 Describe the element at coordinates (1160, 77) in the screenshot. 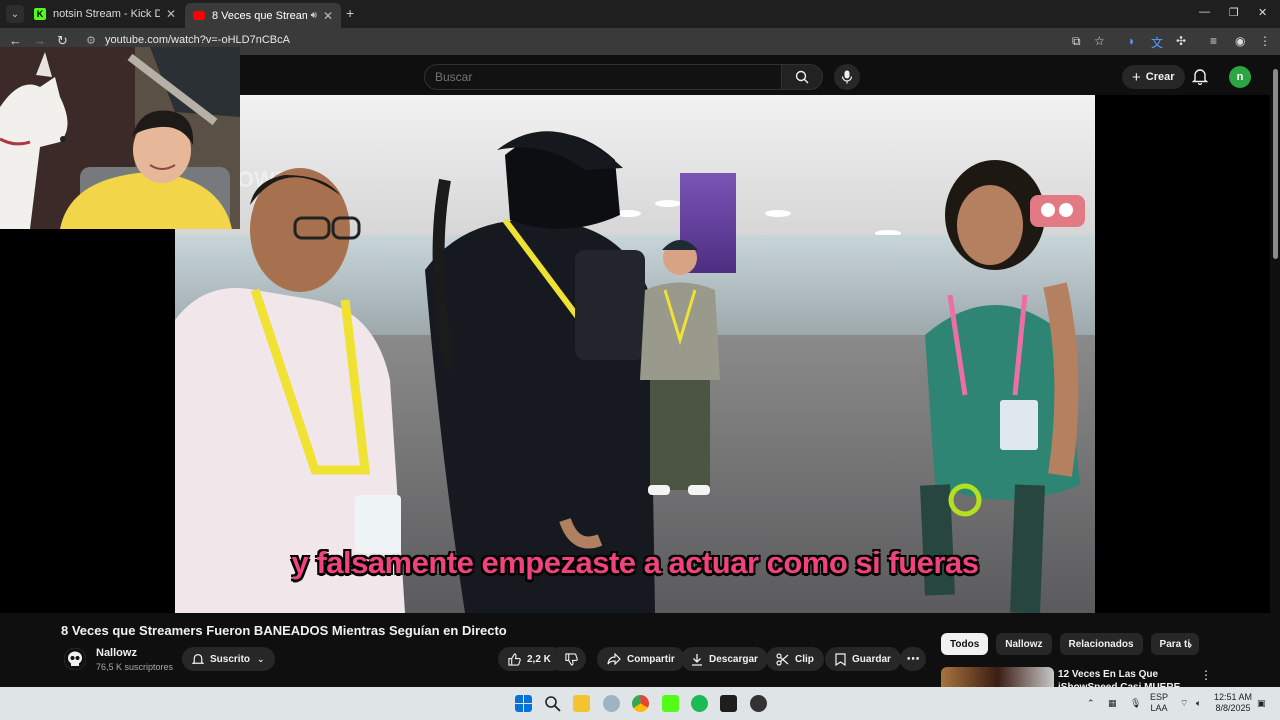

I see `create-label: Crear` at that location.